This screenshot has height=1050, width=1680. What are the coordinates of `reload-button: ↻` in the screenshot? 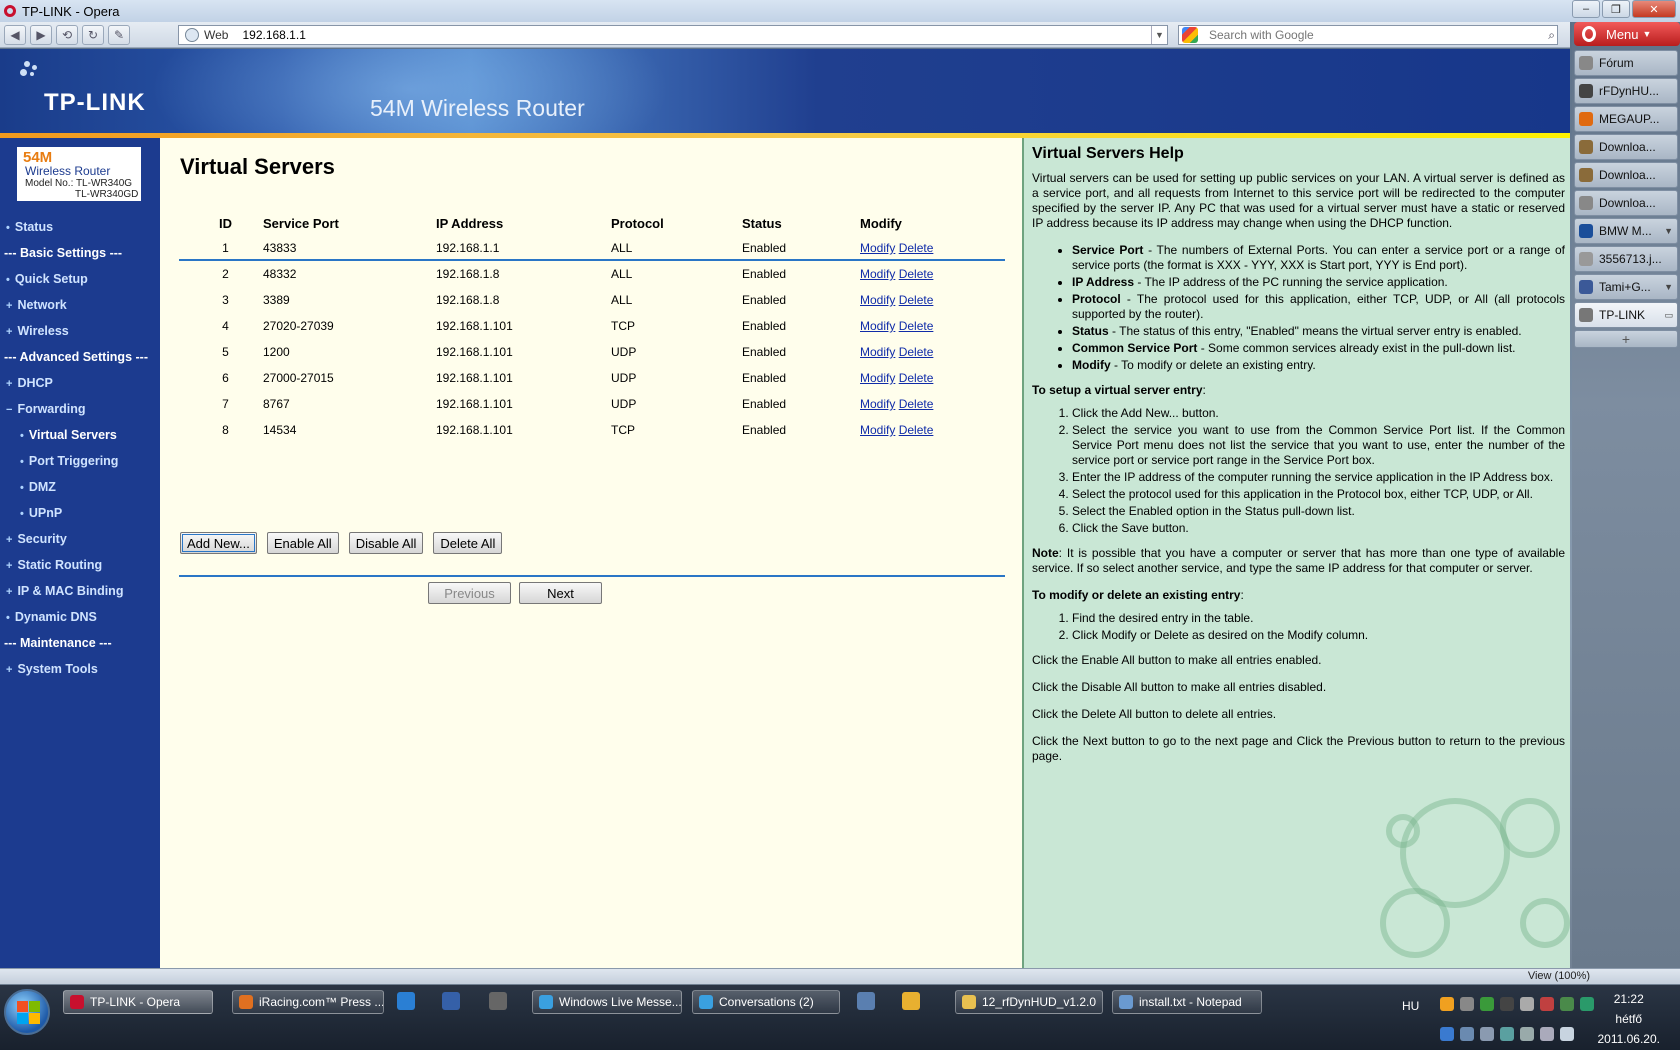 It's located at (93, 34).